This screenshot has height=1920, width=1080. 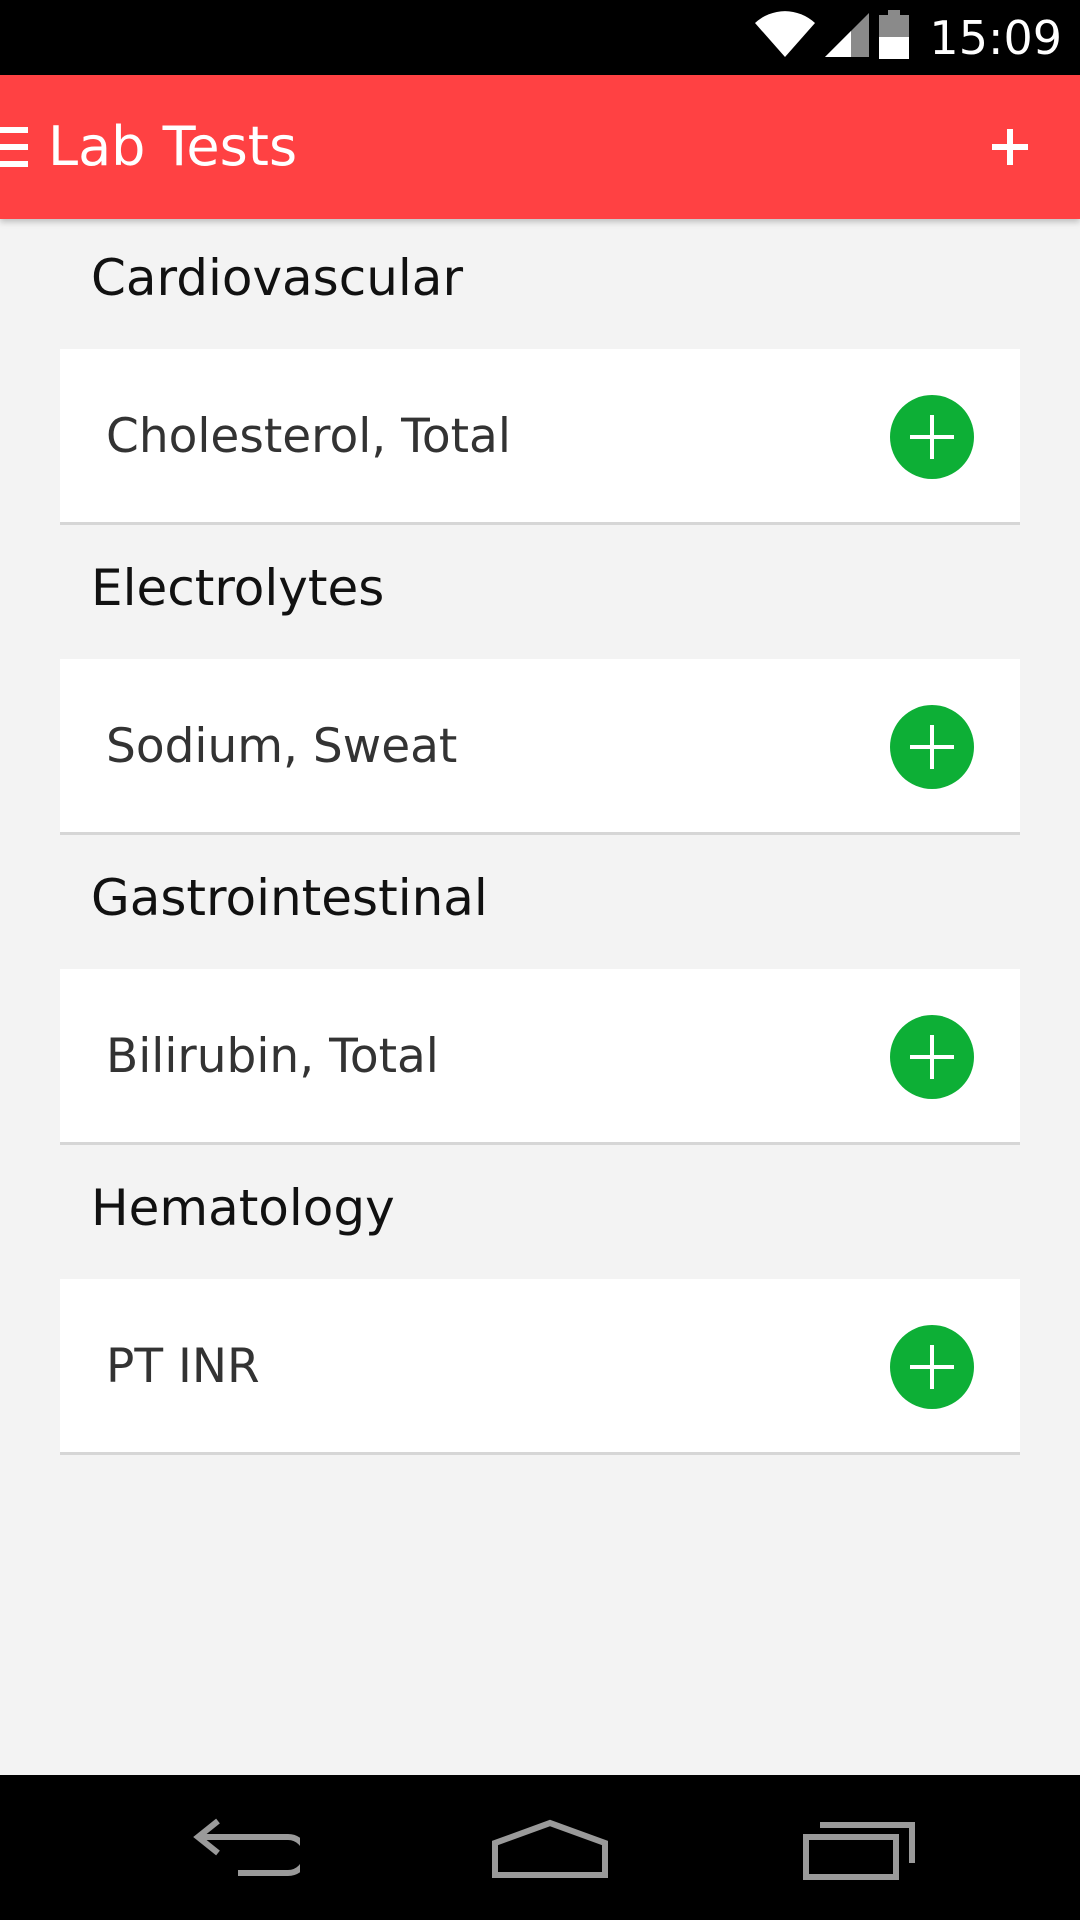 I want to click on status-time: 15:09, so click(x=995, y=37).